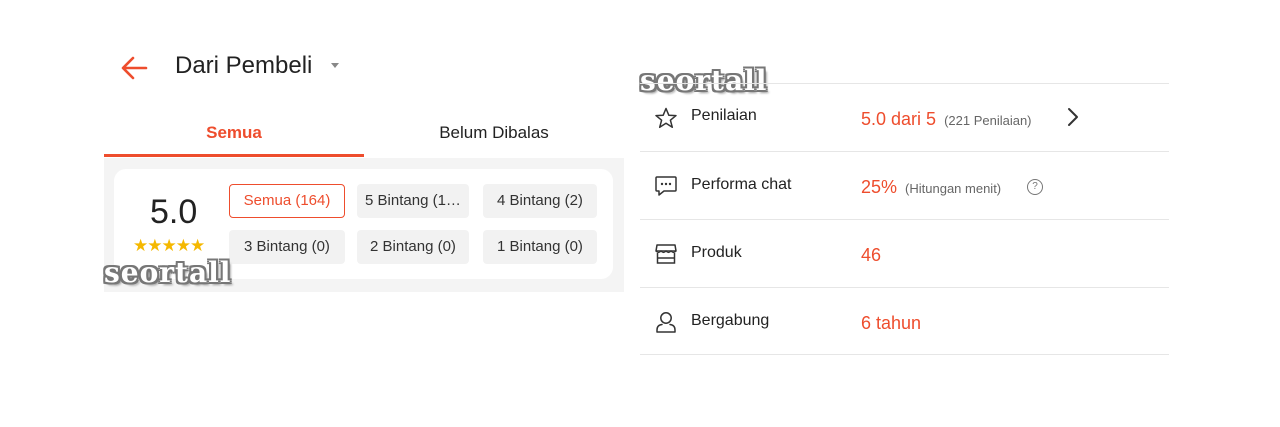 Image resolution: width=1280 pixels, height=427 pixels. Describe the element at coordinates (234, 155) in the screenshot. I see `active-tab-indicator` at that location.